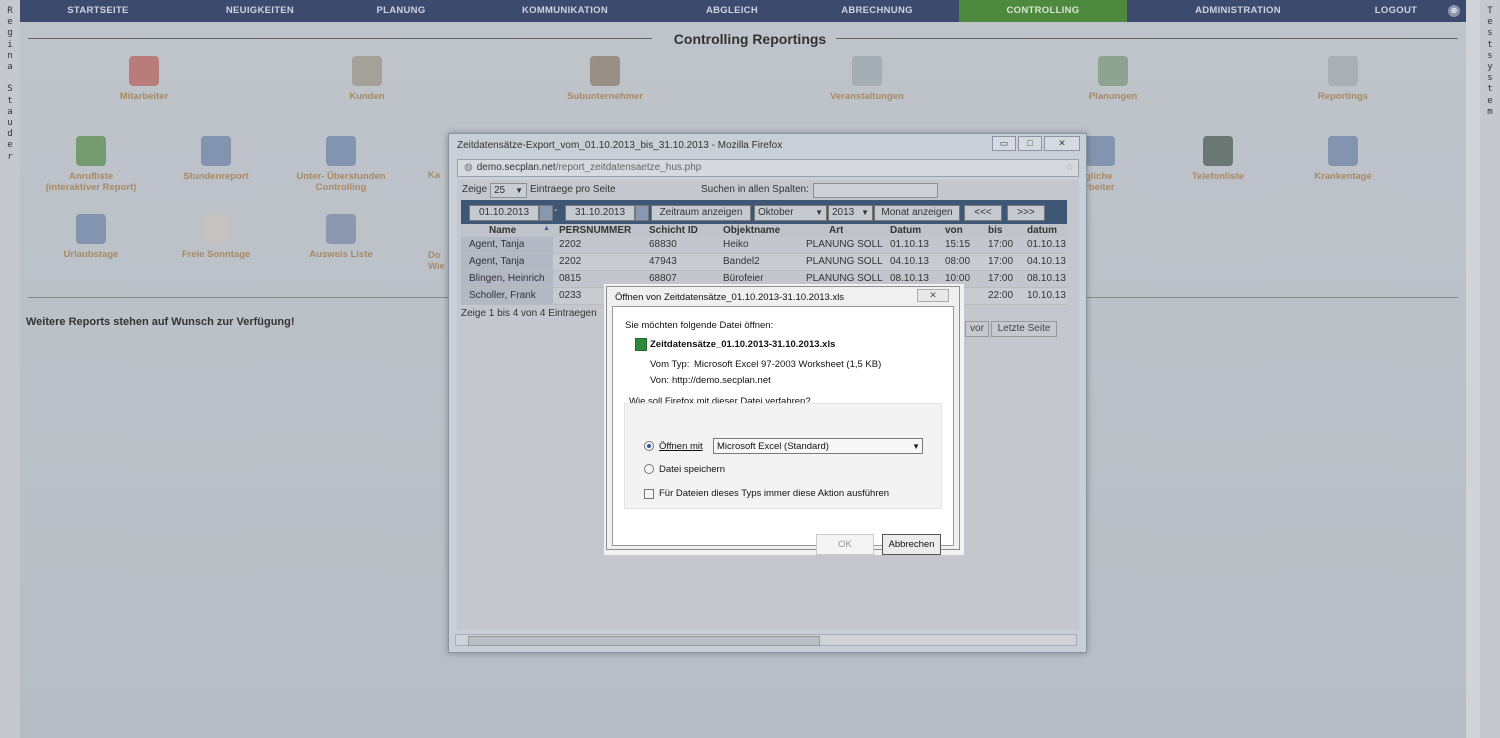 The width and height of the screenshot is (1500, 738). Describe the element at coordinates (1043, 11) in the screenshot. I see `nav-controlling: CONTROLLING` at that location.